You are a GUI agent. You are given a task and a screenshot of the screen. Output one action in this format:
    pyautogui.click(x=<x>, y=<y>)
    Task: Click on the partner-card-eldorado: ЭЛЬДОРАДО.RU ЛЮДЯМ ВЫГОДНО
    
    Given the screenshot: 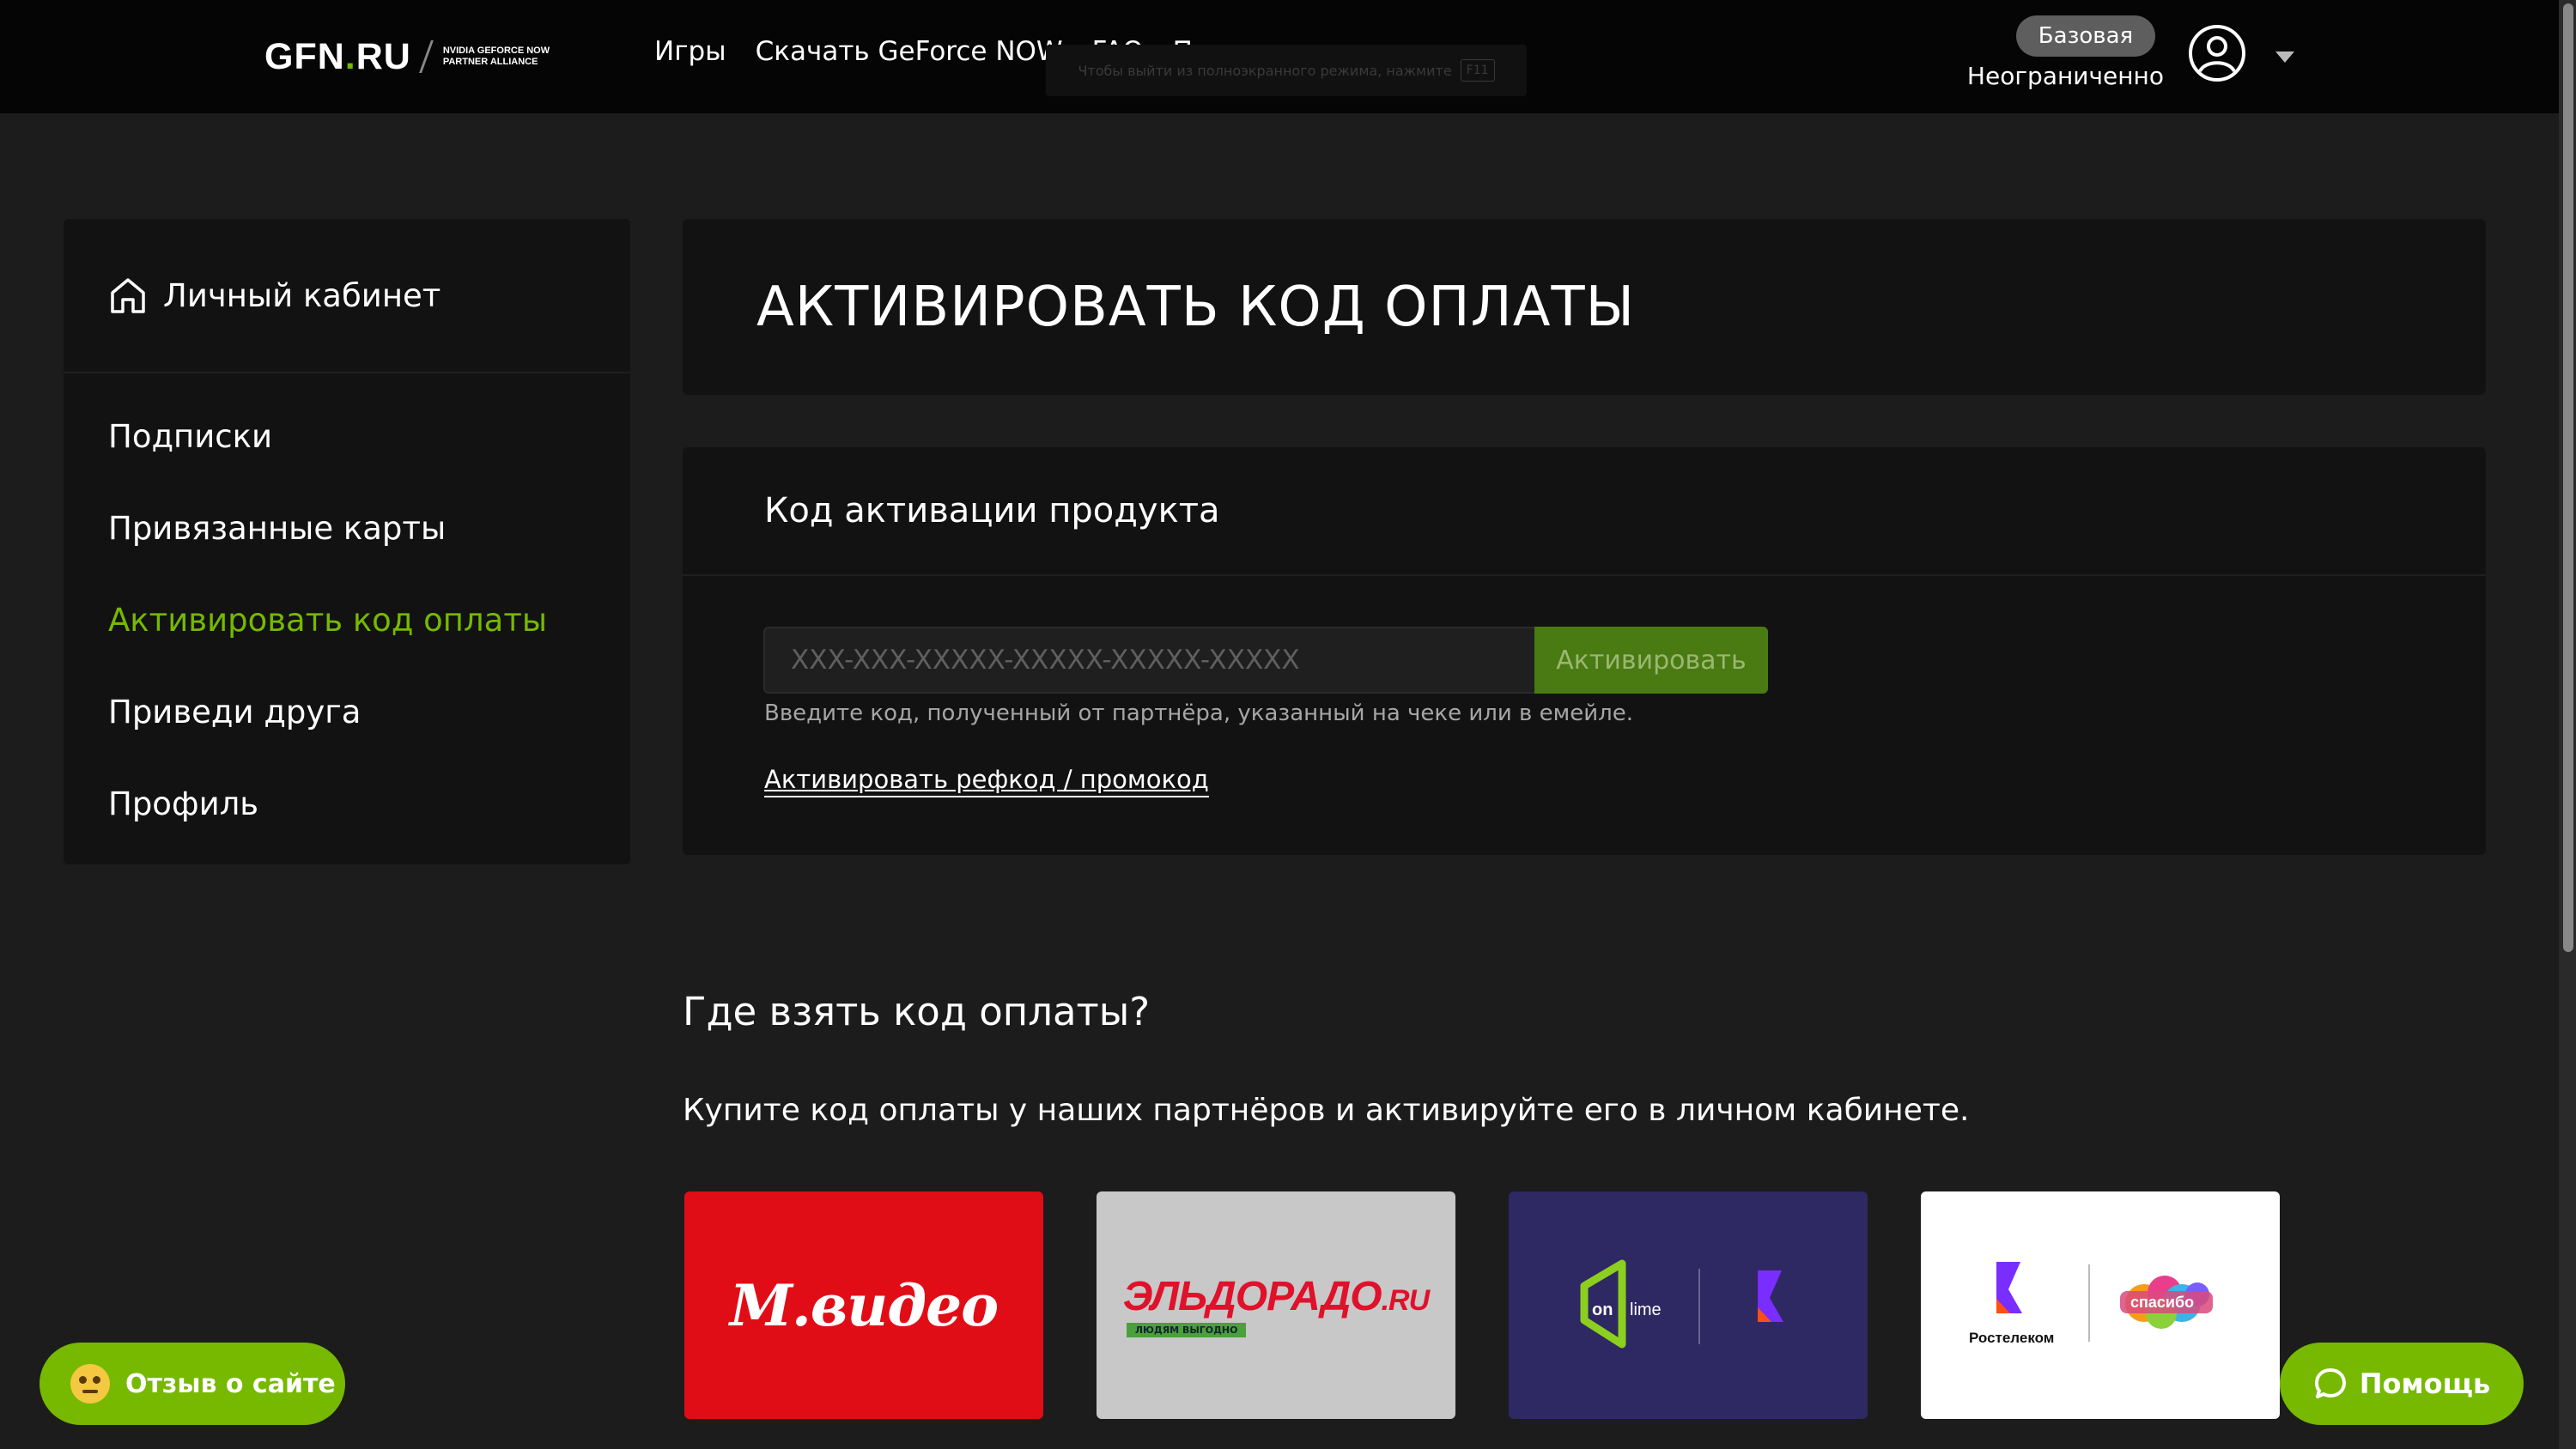 What is the action you would take?
    pyautogui.click(x=1276, y=1305)
    